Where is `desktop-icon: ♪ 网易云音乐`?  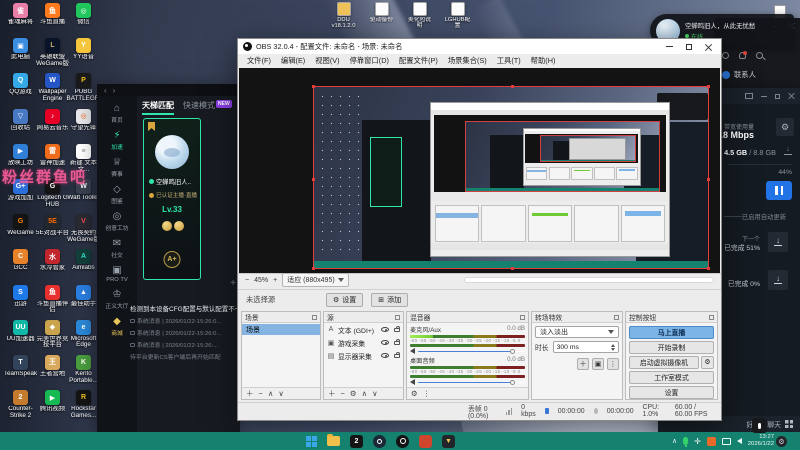
desktop-icon: ♪ 网易云音乐 is located at coordinates (52, 126).